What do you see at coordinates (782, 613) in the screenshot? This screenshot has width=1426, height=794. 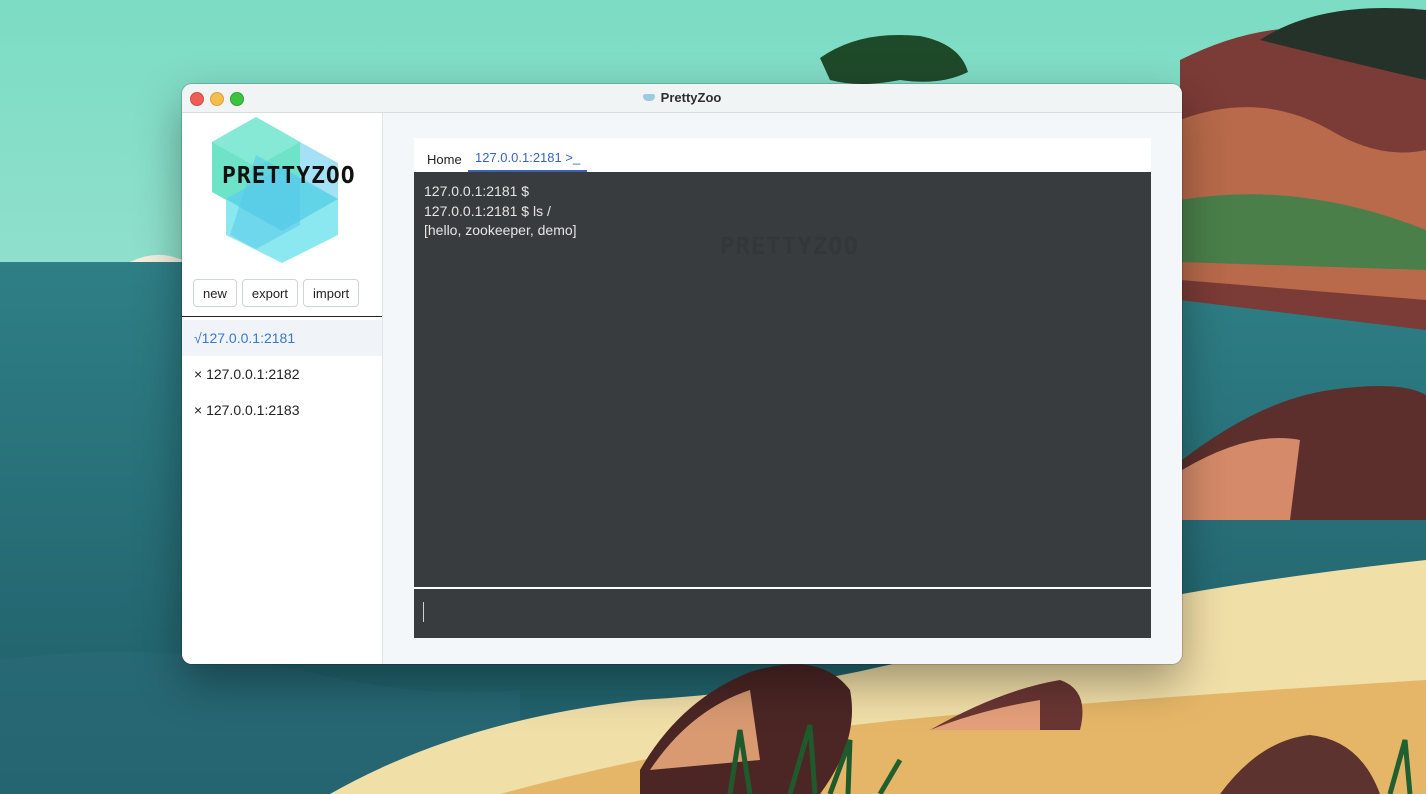 I see `command-input` at bounding box center [782, 613].